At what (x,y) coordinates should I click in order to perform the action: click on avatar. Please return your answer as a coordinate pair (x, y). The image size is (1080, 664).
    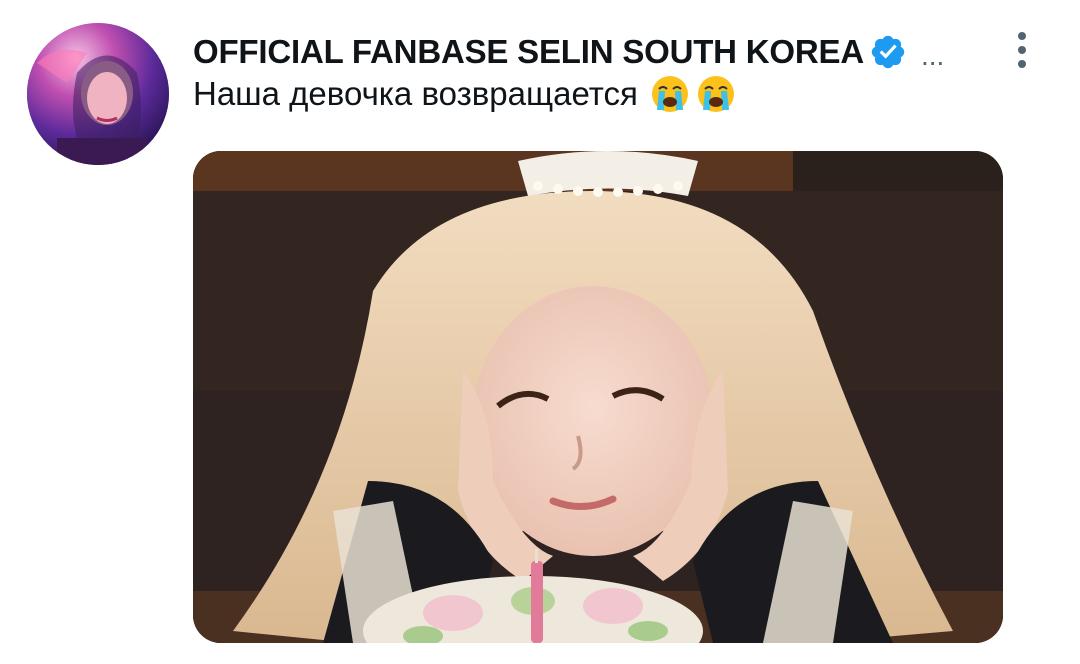
    Looking at the image, I should click on (98, 94).